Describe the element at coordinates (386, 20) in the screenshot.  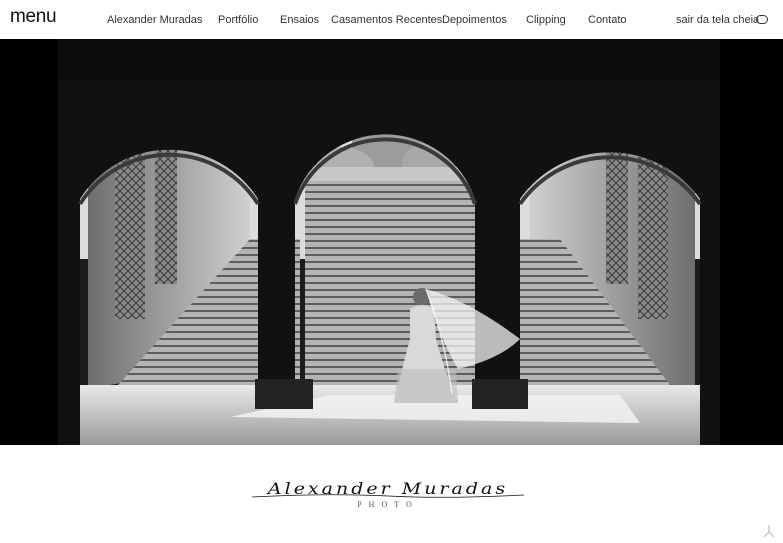
I see `nav-item-casamentos-recentes: Casamentos Recentes` at that location.